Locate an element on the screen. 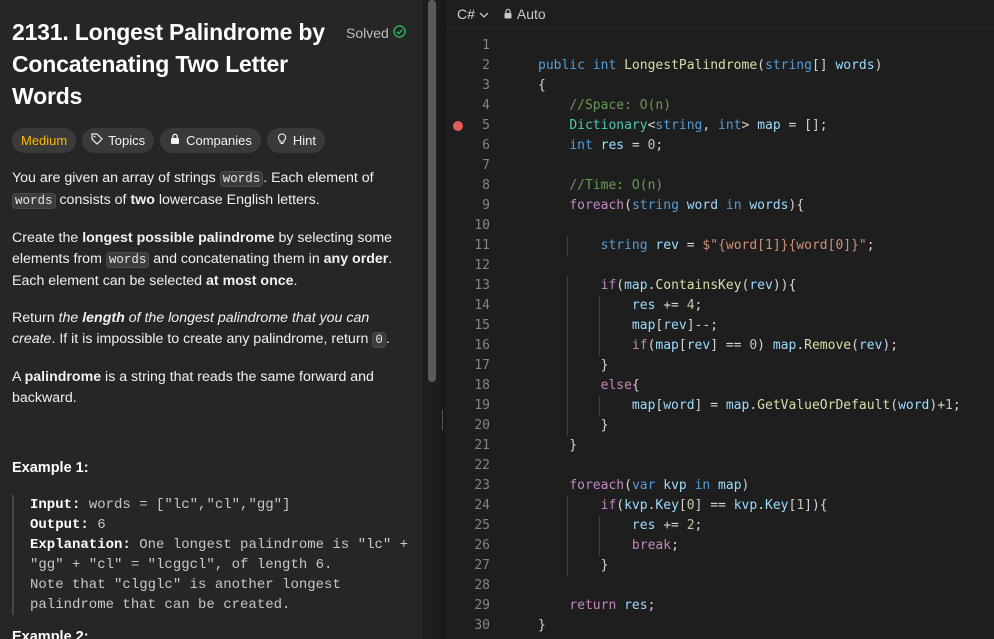 The image size is (994, 639). code-text: { is located at coordinates (542, 85).